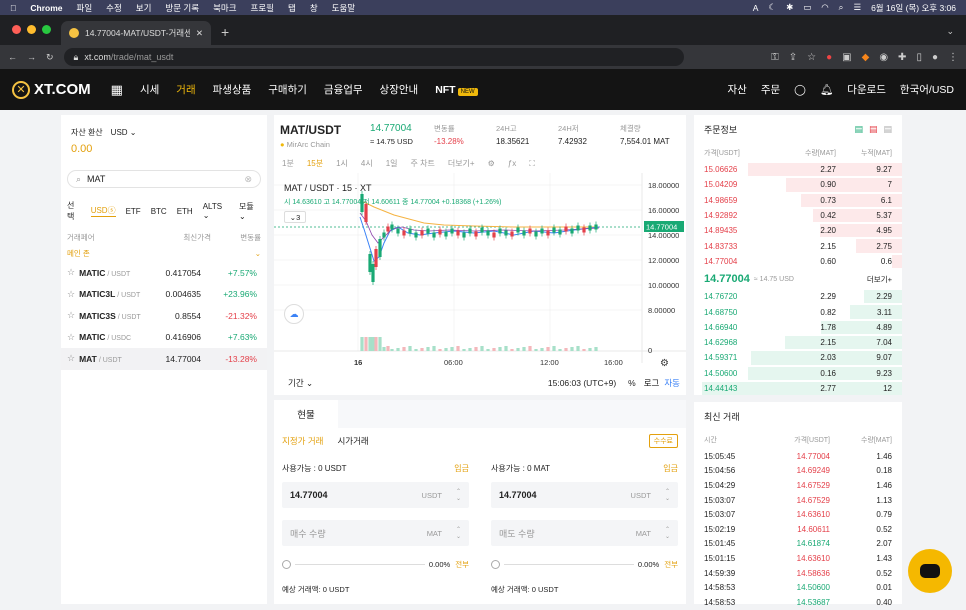  What do you see at coordinates (532, 164) in the screenshot?
I see `fullscreen-icon: ⛶` at bounding box center [532, 164].